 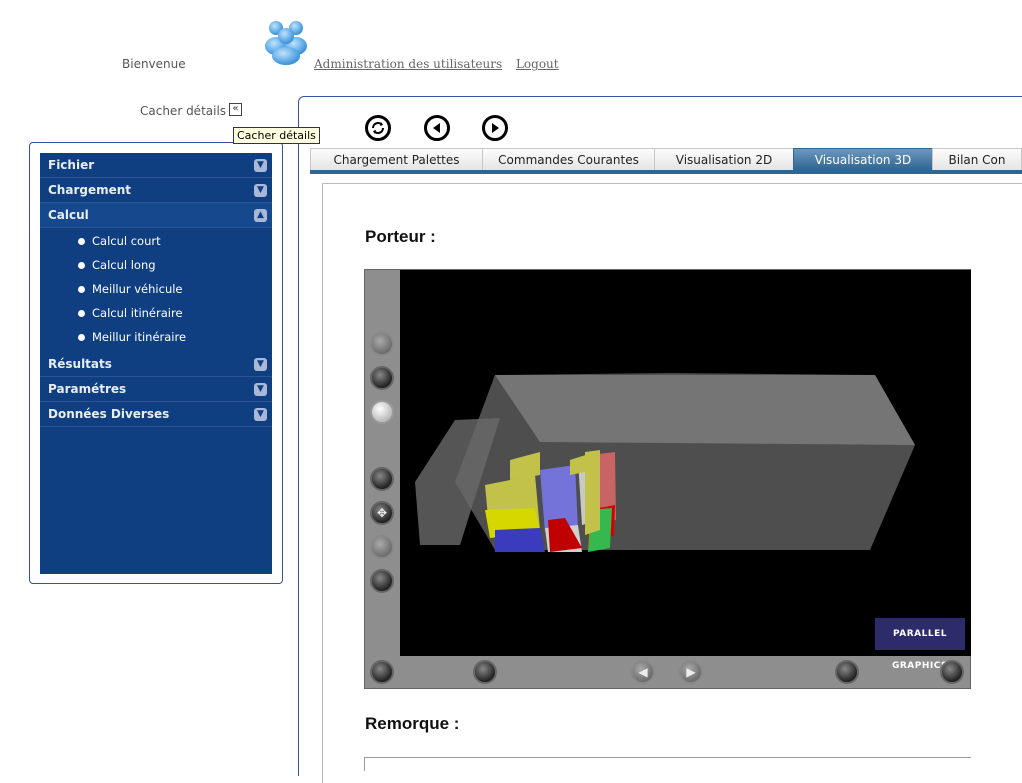 I want to click on truck-3d-scene, so click(x=665, y=462).